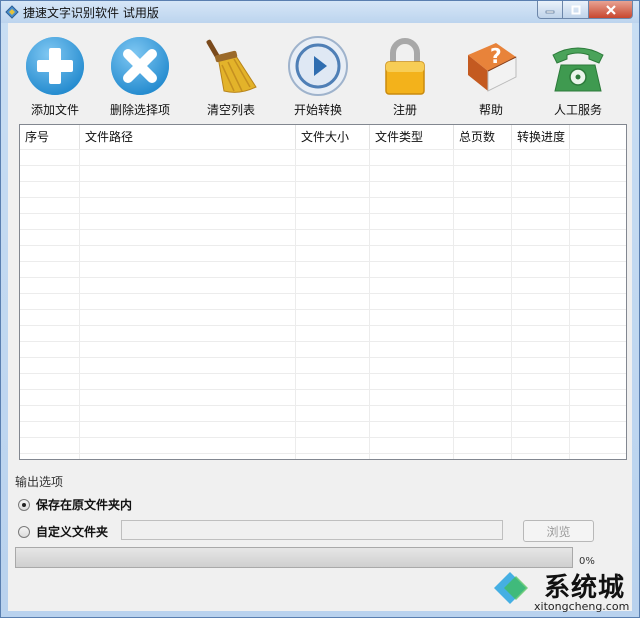  What do you see at coordinates (320, 12) in the screenshot?
I see `title-bar: 捷速文字识别软件 试用版` at bounding box center [320, 12].